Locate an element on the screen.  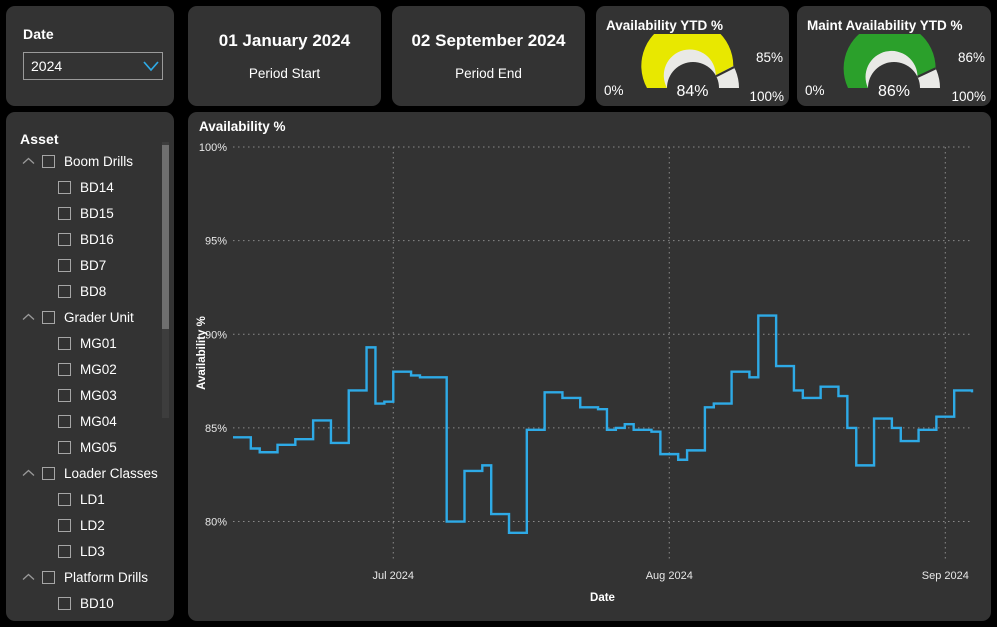
asset-tree-label: Platform Drills is located at coordinates (106, 577).